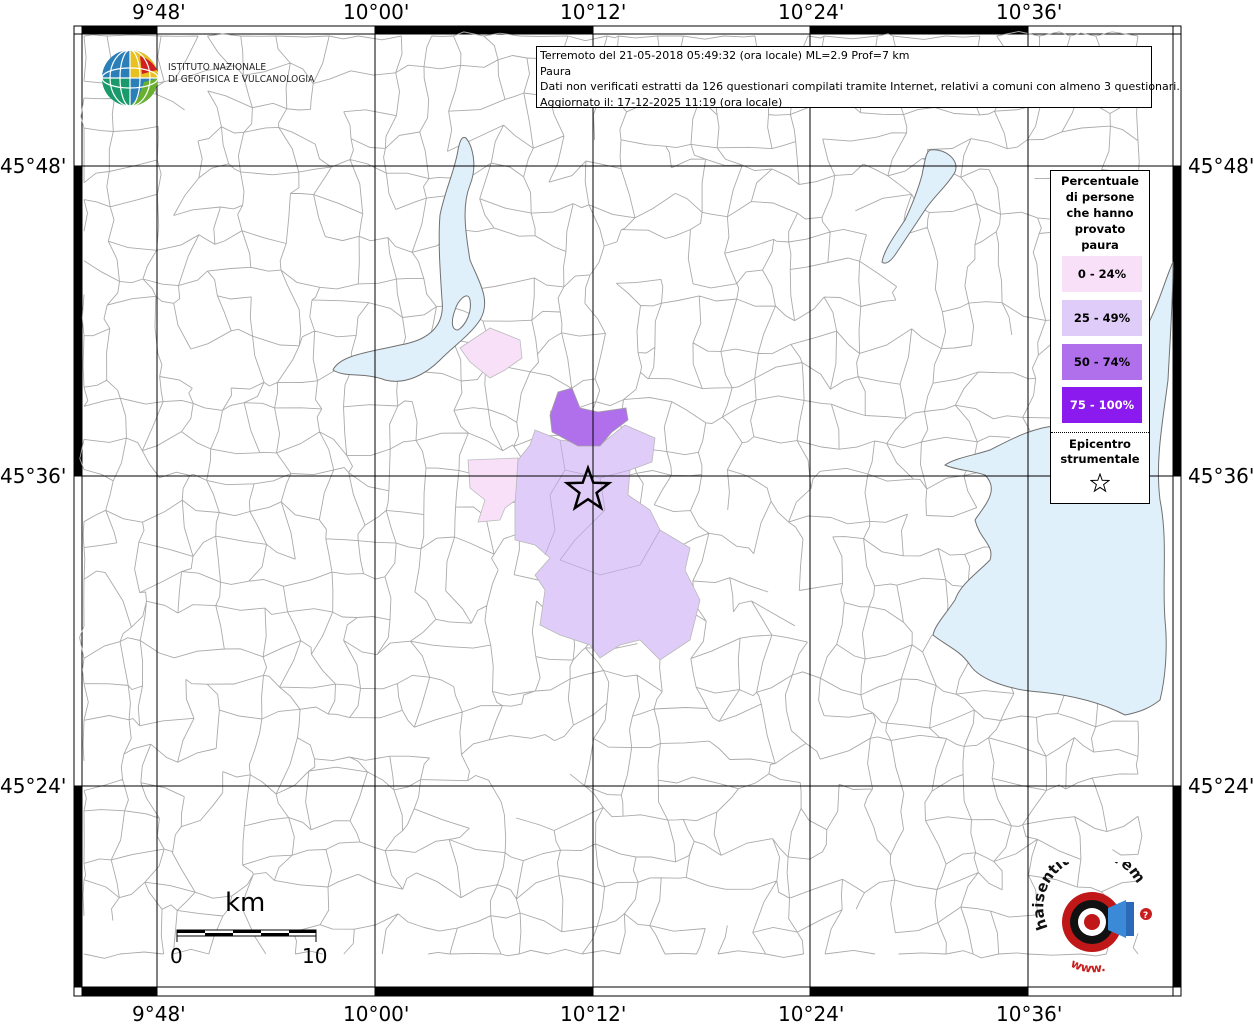 Image resolution: width=1254 pixels, height=1026 pixels. Describe the element at coordinates (159, 12) in the screenshot. I see `lon-label-top-1: 9°48'` at that location.